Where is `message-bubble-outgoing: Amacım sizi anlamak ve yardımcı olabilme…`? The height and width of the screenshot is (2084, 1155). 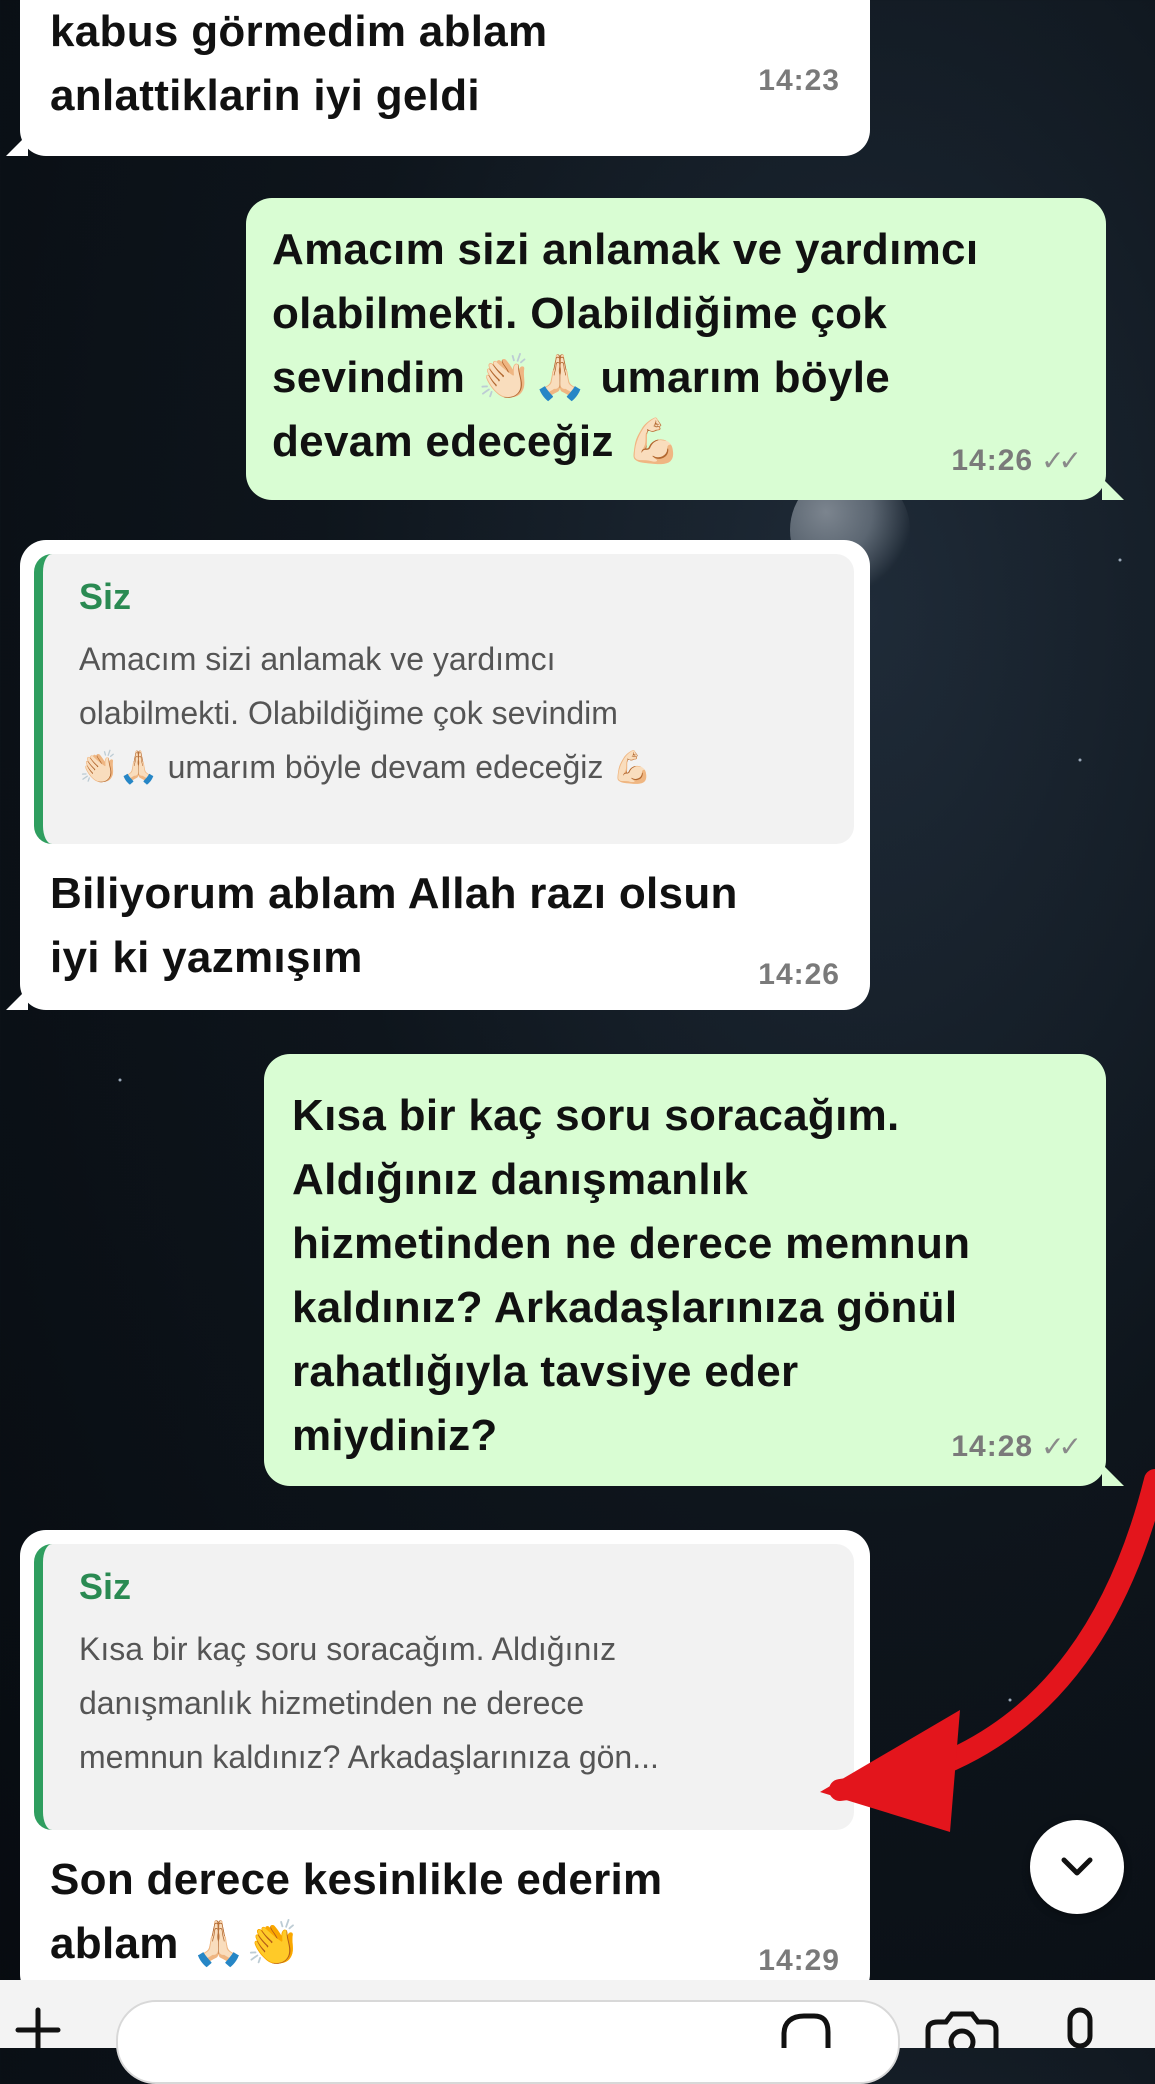
message-bubble-outgoing: Amacım sizi anlamak ve yardımcı olabilme… is located at coordinates (676, 349).